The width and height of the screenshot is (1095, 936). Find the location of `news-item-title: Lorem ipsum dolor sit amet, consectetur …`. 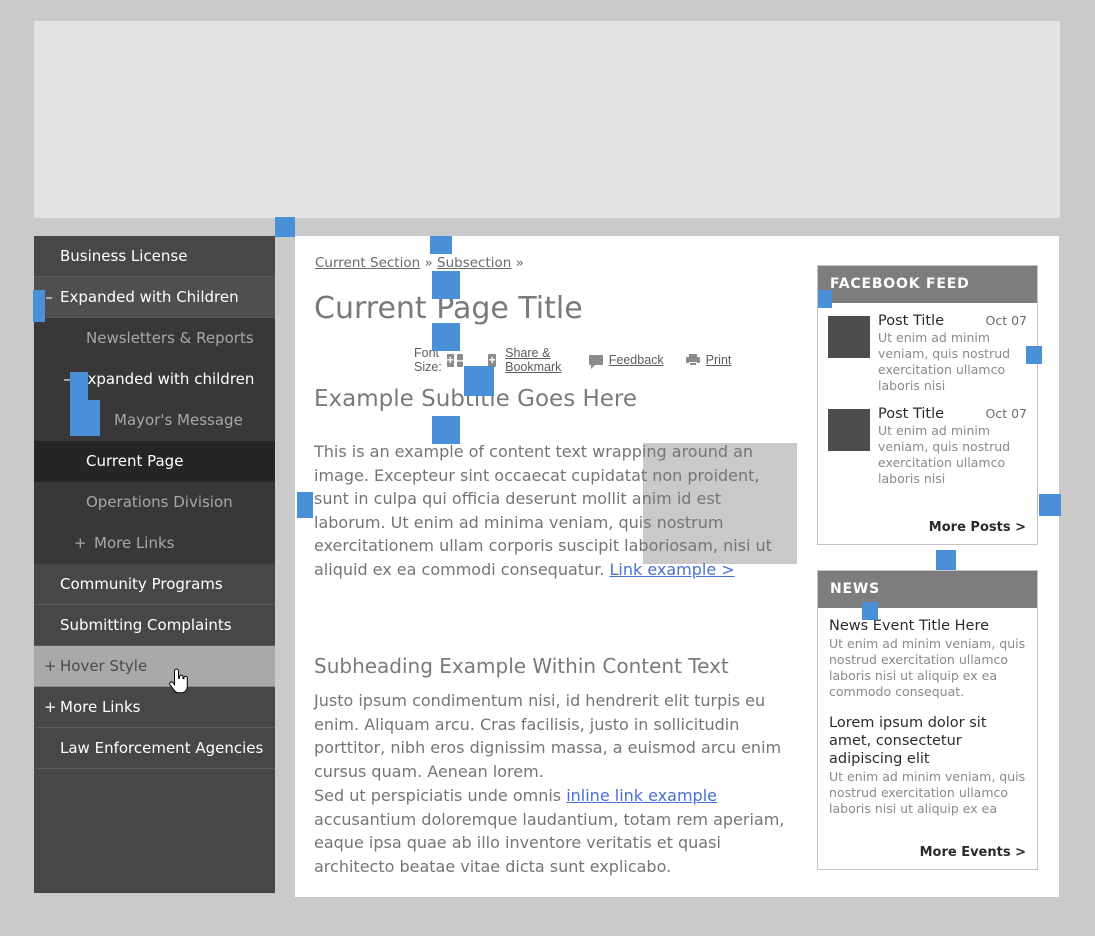

news-item-title: Lorem ipsum dolor sit amet, consectetur … is located at coordinates (908, 741).